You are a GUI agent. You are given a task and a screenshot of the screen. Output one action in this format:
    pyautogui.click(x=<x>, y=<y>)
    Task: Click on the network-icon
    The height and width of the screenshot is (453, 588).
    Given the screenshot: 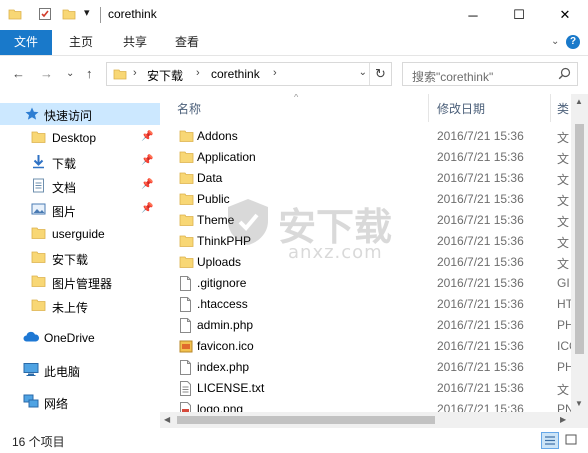 What is the action you would take?
    pyautogui.click(x=31, y=403)
    